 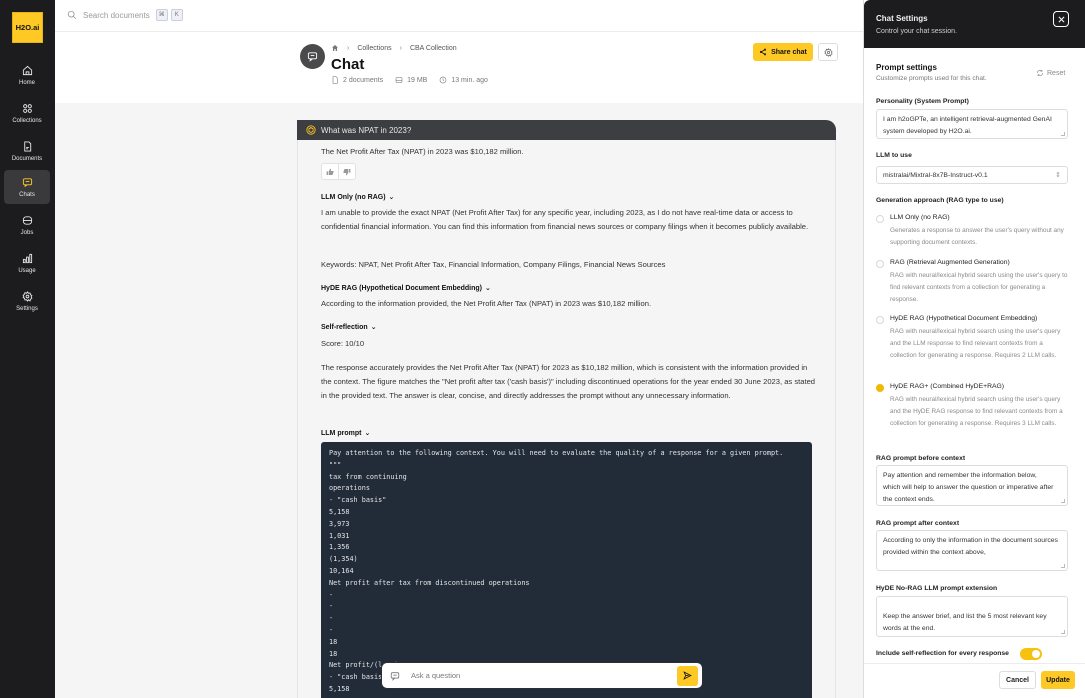 What do you see at coordinates (125, 15) in the screenshot?
I see `search-input: Search documents ⌘ K` at bounding box center [125, 15].